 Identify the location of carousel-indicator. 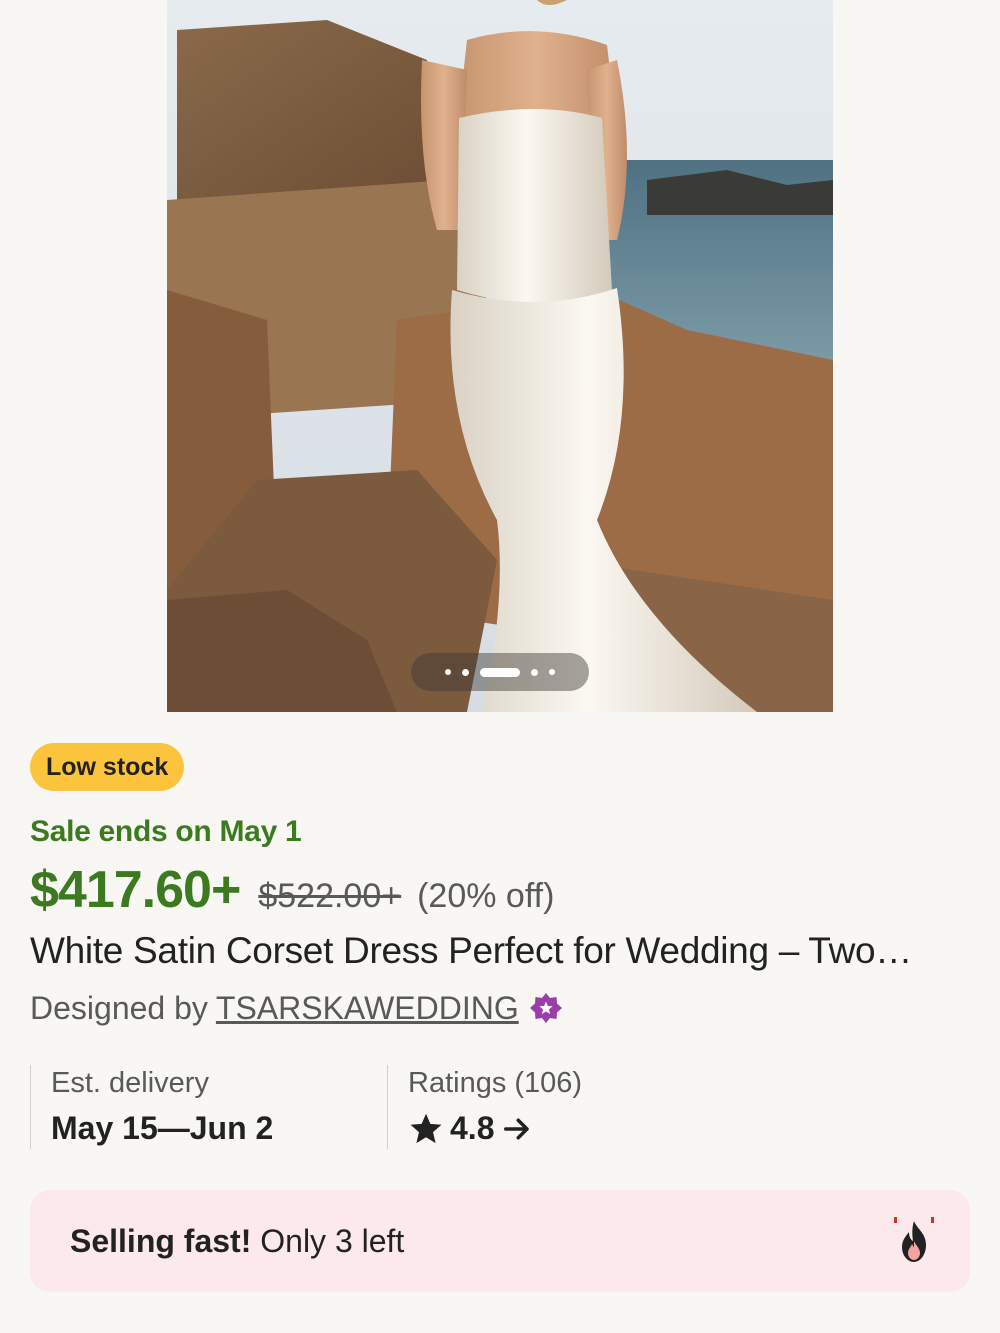
(500, 672).